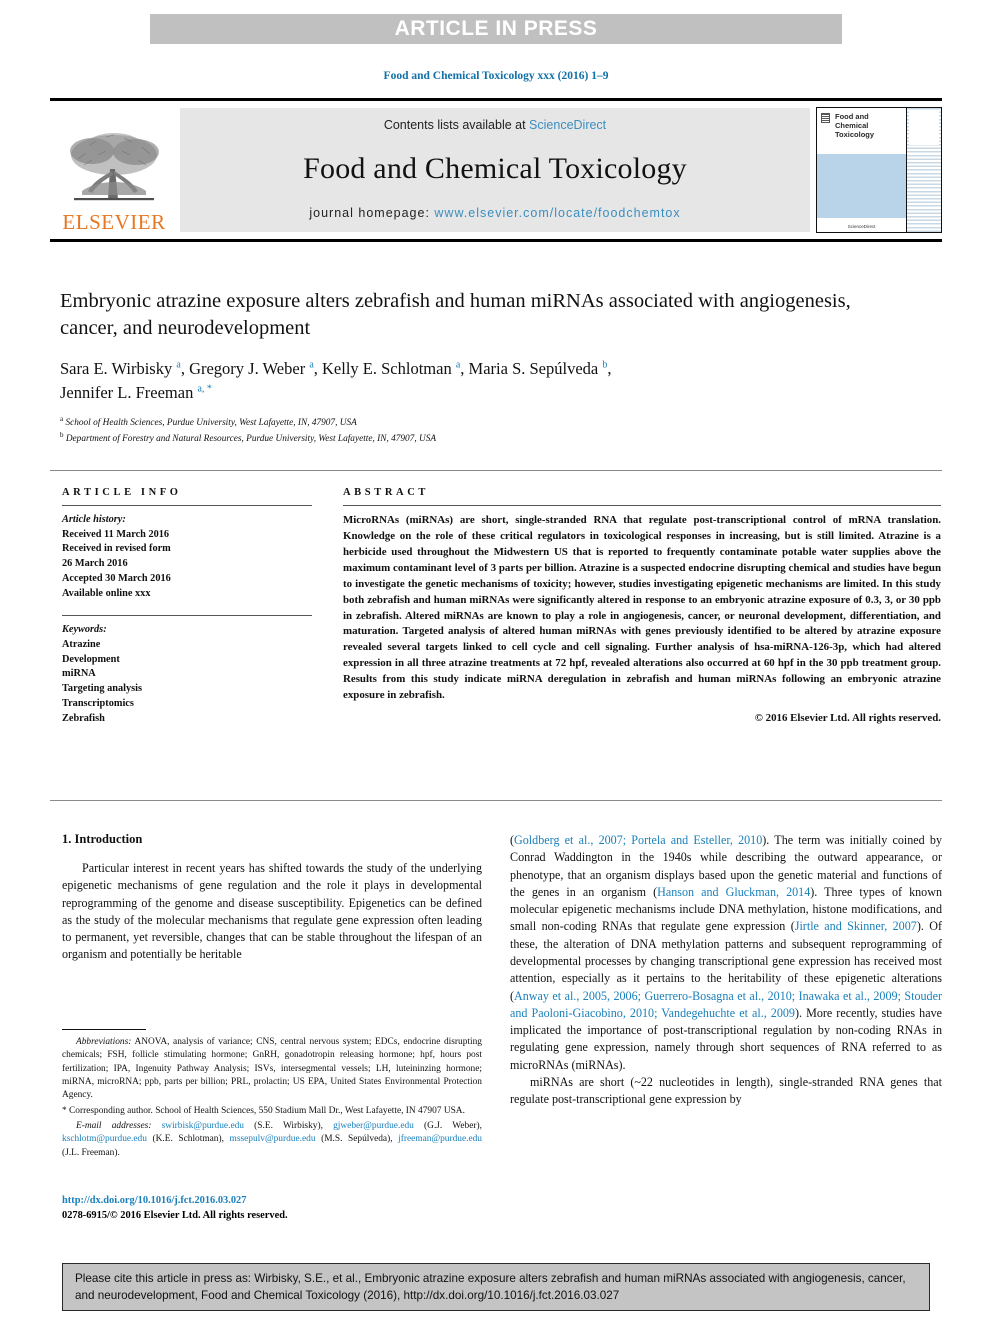 This screenshot has width=992, height=1323. I want to click on email-owner: (M.S. Sepúlveda),, so click(357, 1139).